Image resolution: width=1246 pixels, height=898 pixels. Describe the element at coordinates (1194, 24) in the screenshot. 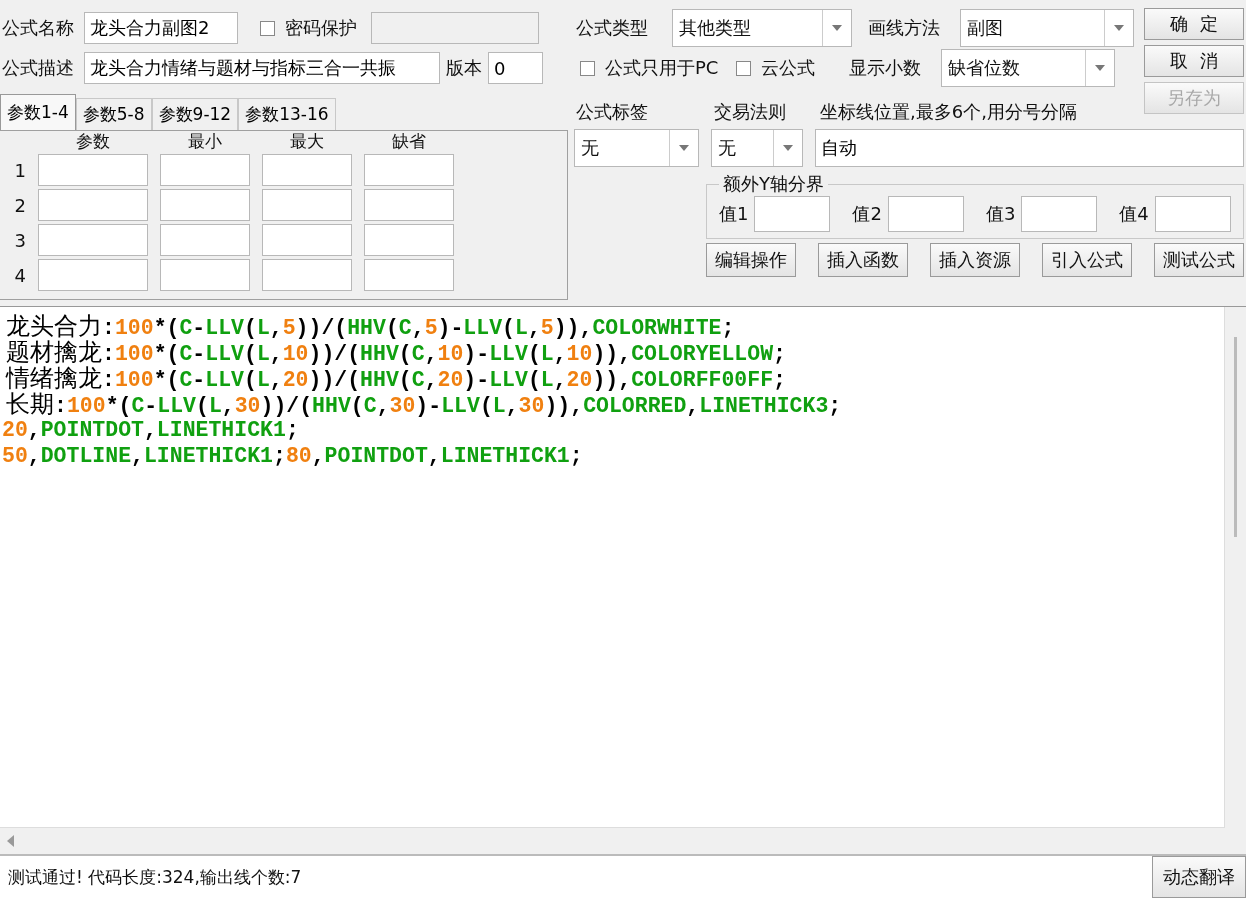

I see `dialog-button: 确 定` at that location.